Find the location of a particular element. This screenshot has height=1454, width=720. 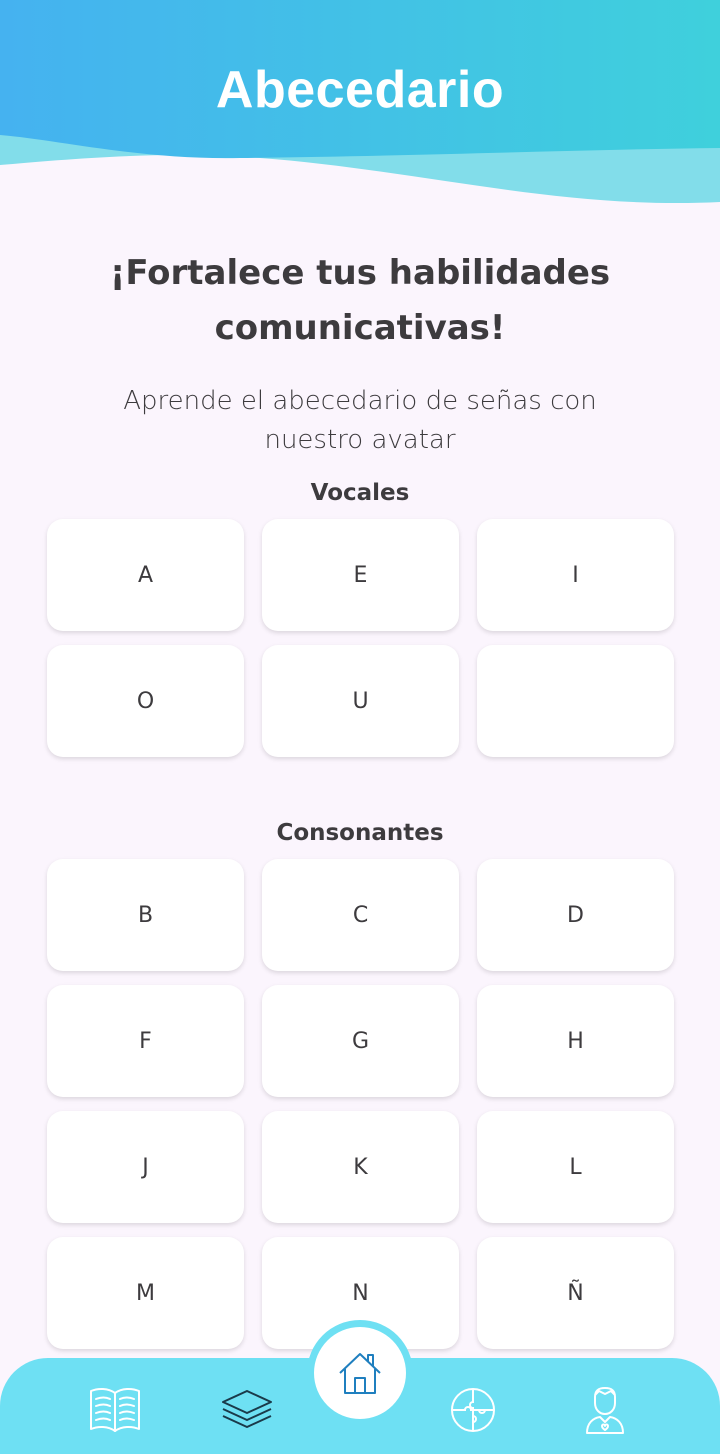

nav-item-book is located at coordinates (115, 1410).